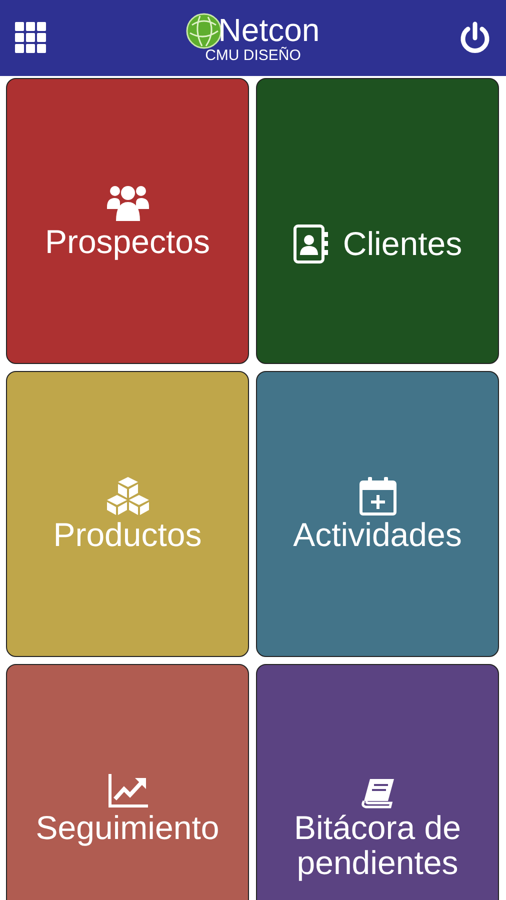 This screenshot has width=506, height=900. Describe the element at coordinates (310, 244) in the screenshot. I see `contact-book-icon` at that location.